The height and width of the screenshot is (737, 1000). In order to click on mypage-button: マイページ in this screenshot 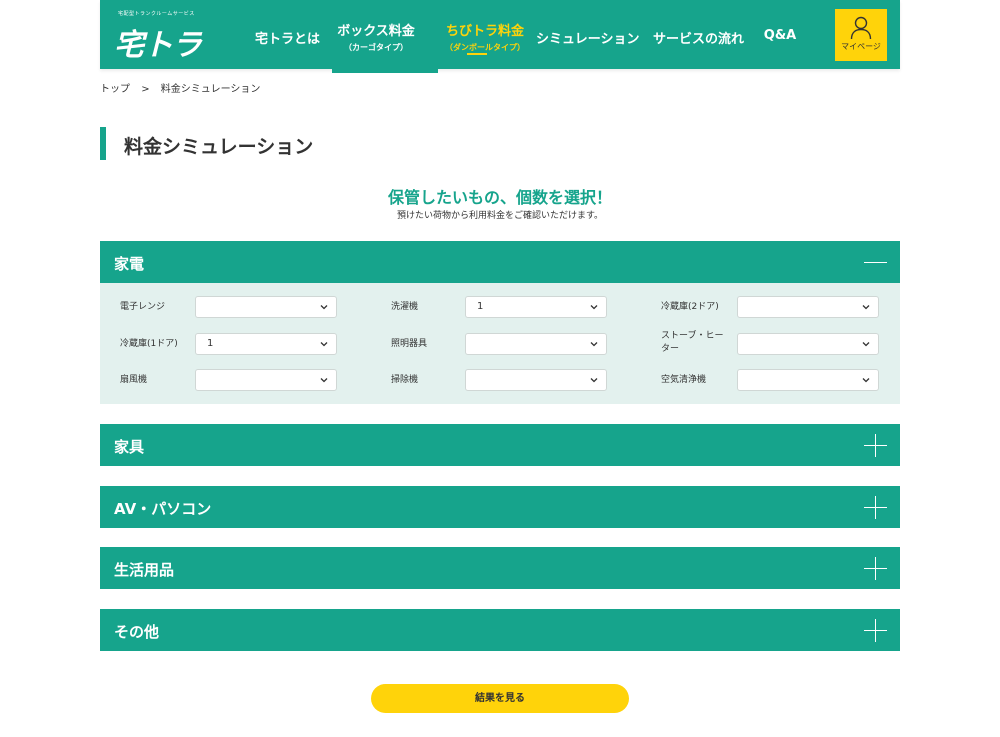, I will do `click(861, 35)`.